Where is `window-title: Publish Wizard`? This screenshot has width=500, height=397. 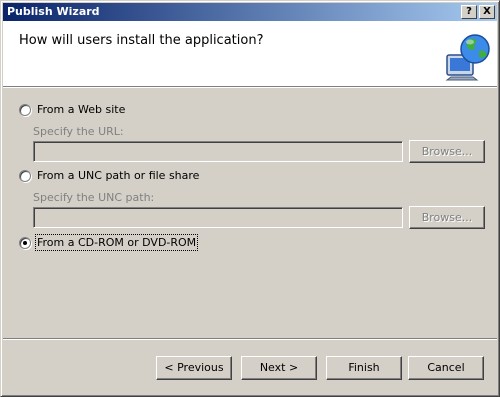 window-title: Publish Wizard is located at coordinates (53, 11).